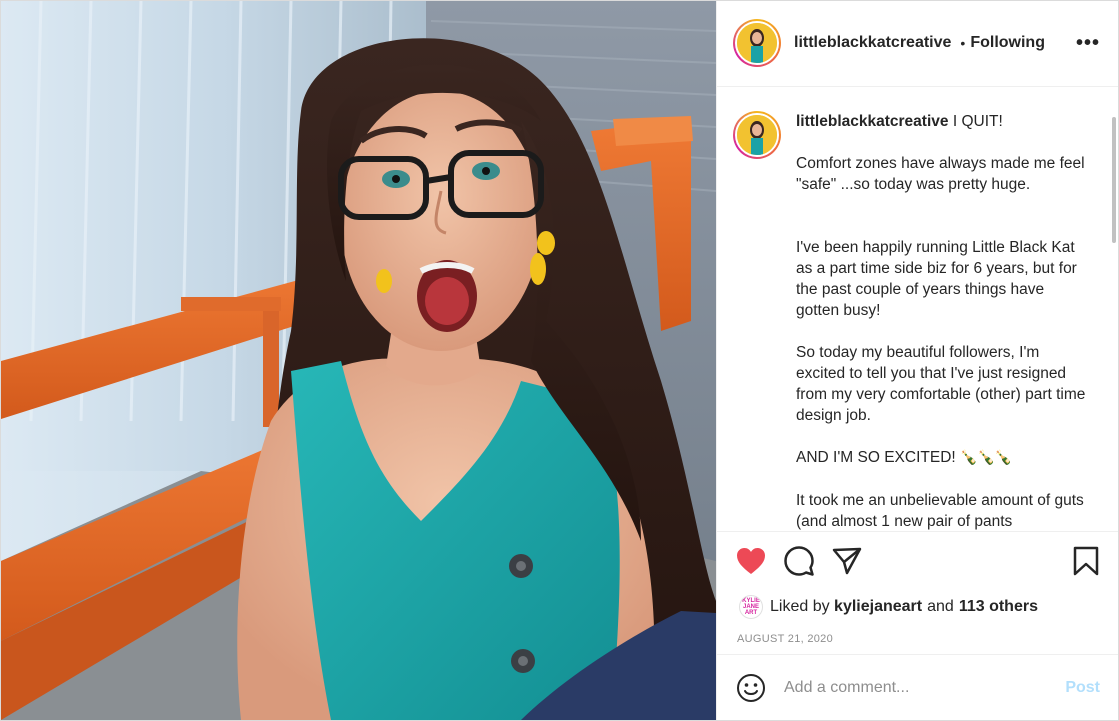 Image resolution: width=1119 pixels, height=721 pixels. I want to click on likes-others-link: 113 others, so click(998, 607).